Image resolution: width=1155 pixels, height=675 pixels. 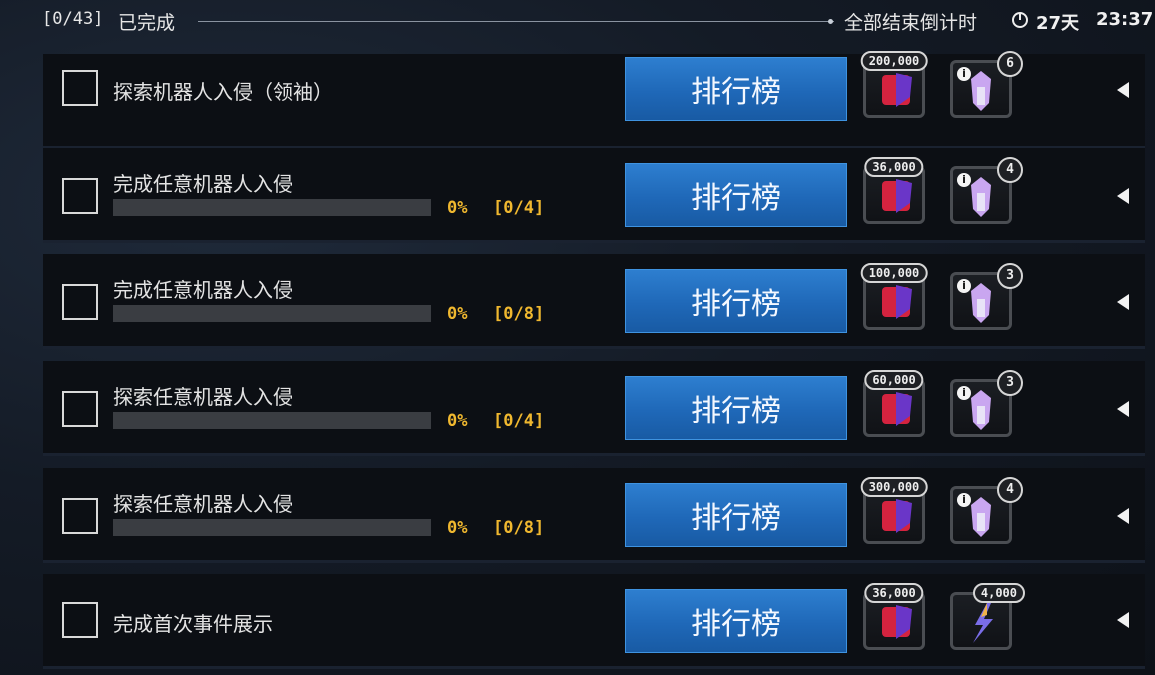 I want to click on reward-amount: 4,000, so click(x=998, y=593).